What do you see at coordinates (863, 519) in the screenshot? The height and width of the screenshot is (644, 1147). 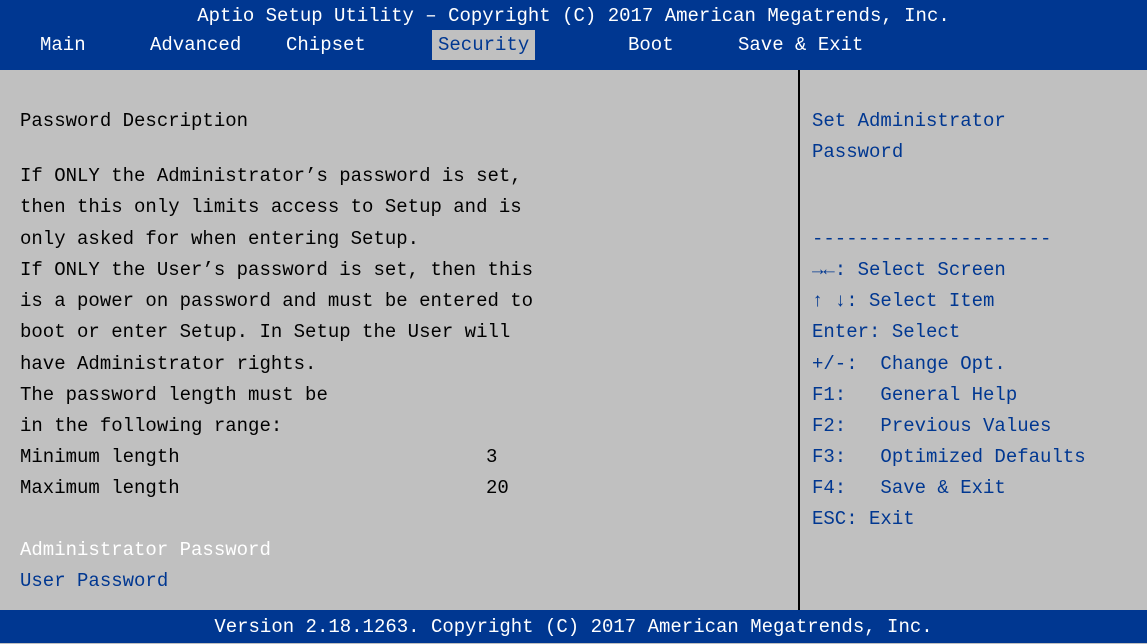 I see `key-hint-esc: ESC: Exit` at bounding box center [863, 519].